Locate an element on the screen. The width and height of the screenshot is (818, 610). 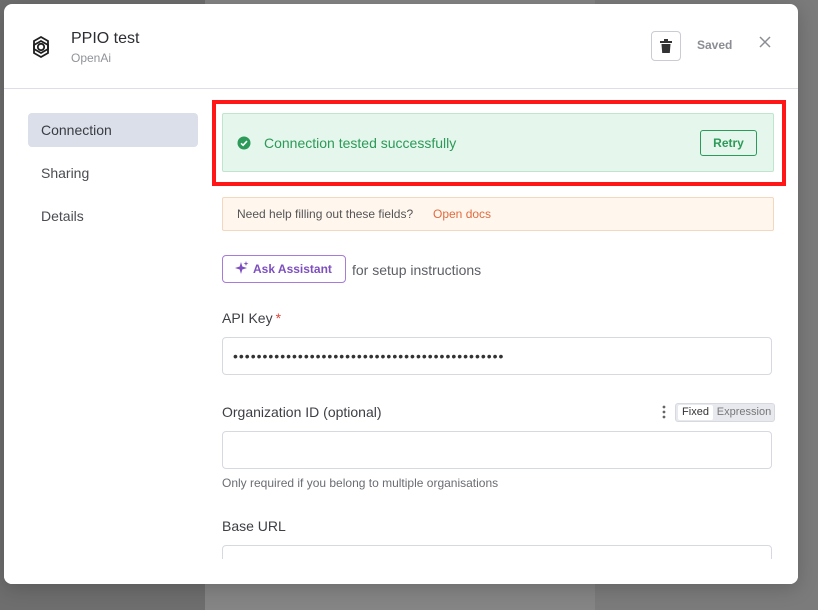
ask-assistant-label: Ask Assistant is located at coordinates (292, 269).